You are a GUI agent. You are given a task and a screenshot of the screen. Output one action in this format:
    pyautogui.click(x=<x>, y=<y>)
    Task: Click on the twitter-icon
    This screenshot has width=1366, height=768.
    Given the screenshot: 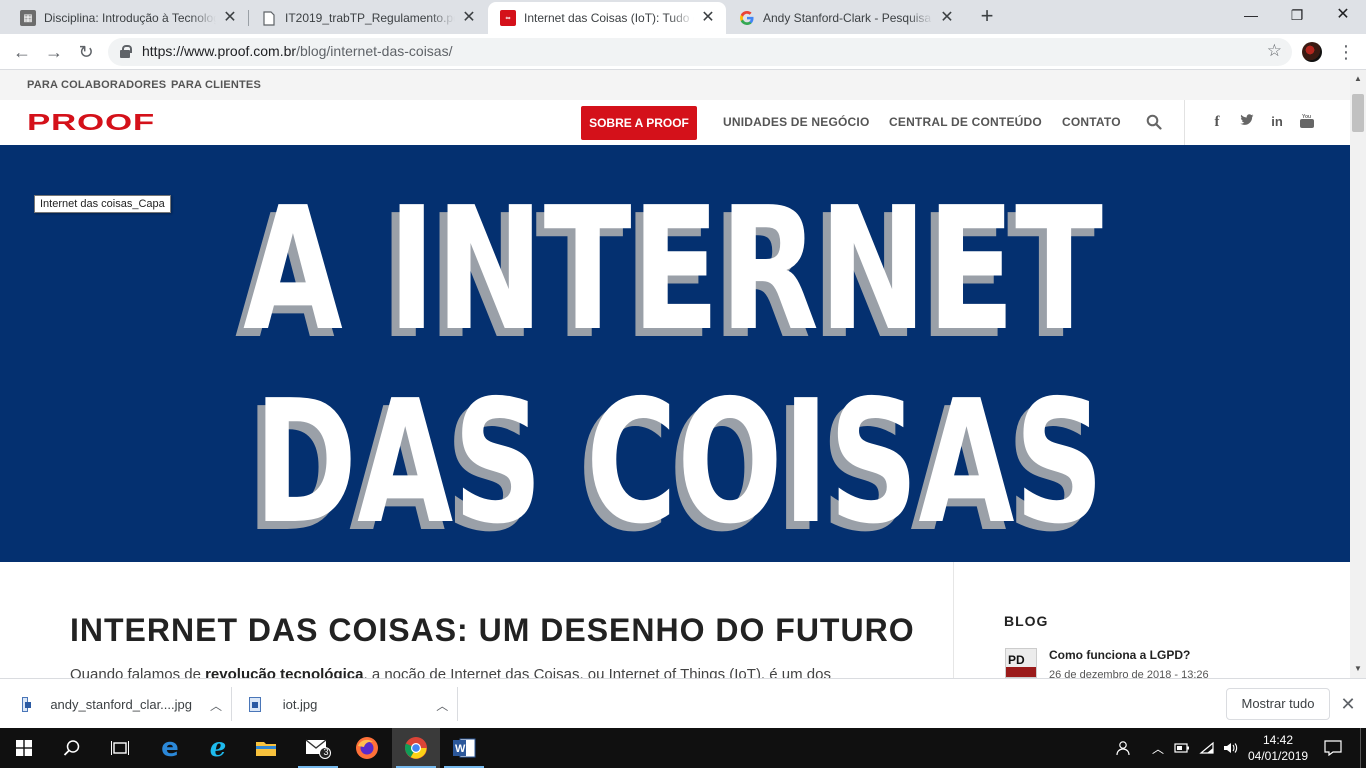 What is the action you would take?
    pyautogui.click(x=1247, y=122)
    